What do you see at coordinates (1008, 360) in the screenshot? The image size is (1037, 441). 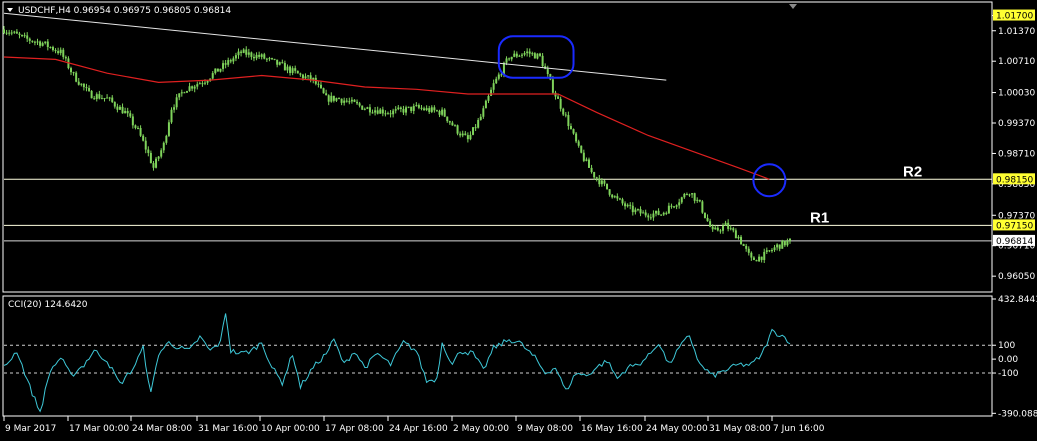 I see `cci-tick-label: 0.00` at bounding box center [1008, 360].